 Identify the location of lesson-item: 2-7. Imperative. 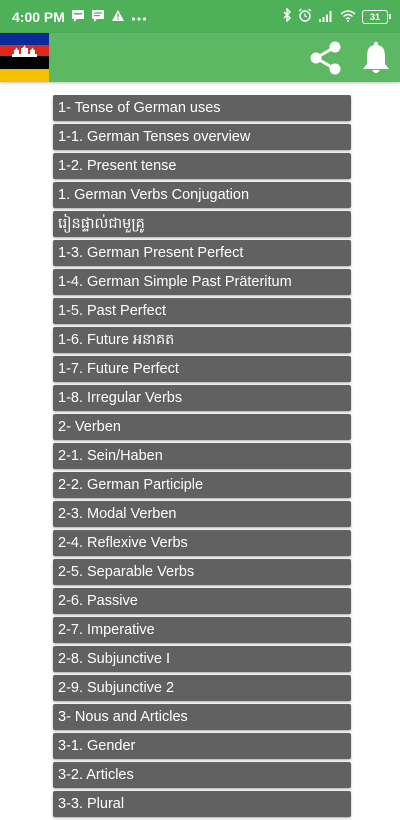
(202, 630).